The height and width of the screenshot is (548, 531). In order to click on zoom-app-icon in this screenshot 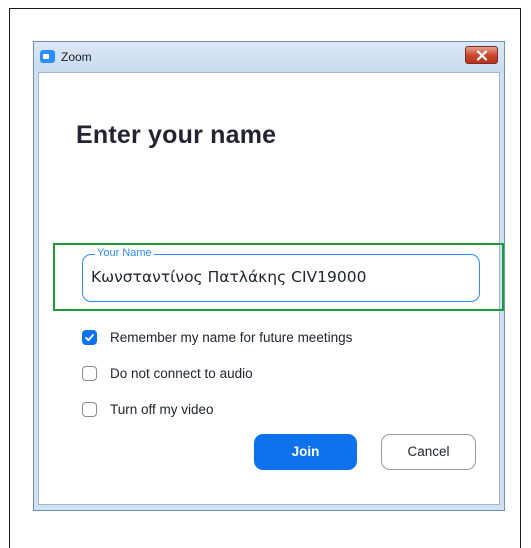, I will do `click(47, 56)`.